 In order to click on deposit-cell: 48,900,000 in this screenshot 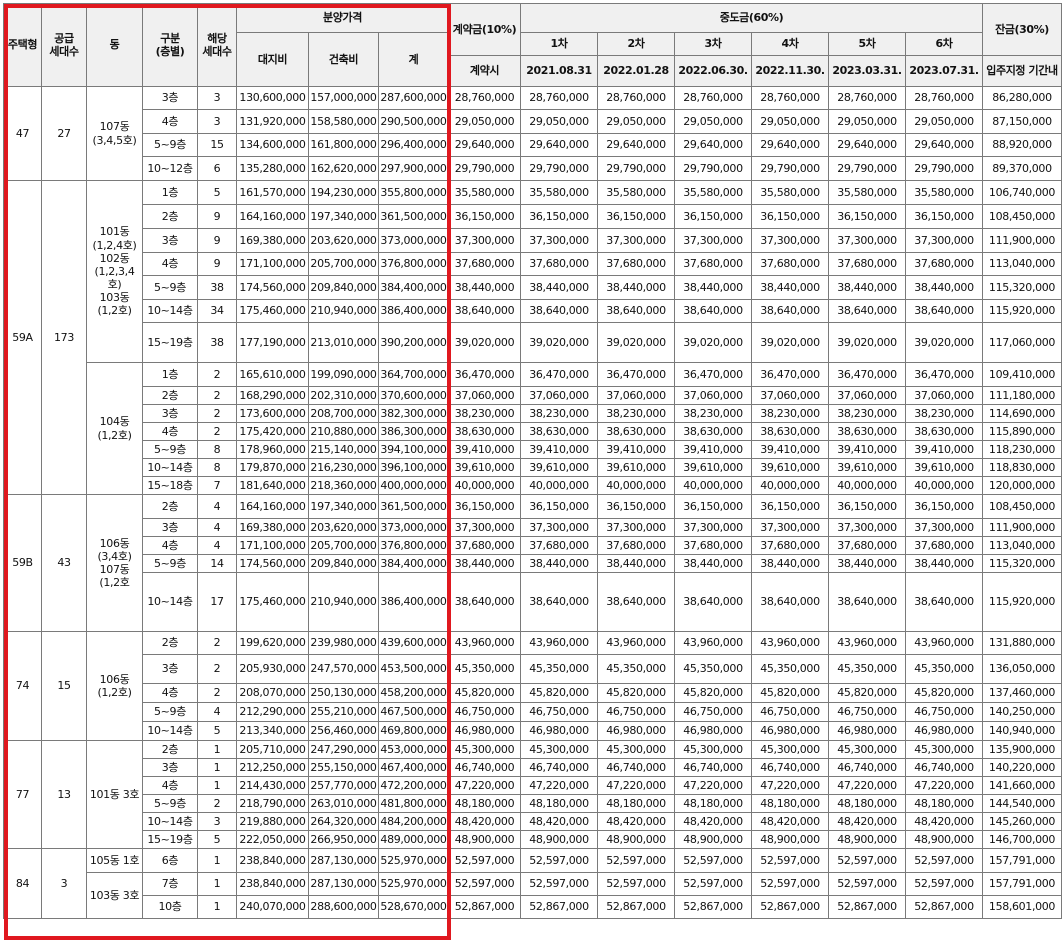, I will do `click(484, 839)`.